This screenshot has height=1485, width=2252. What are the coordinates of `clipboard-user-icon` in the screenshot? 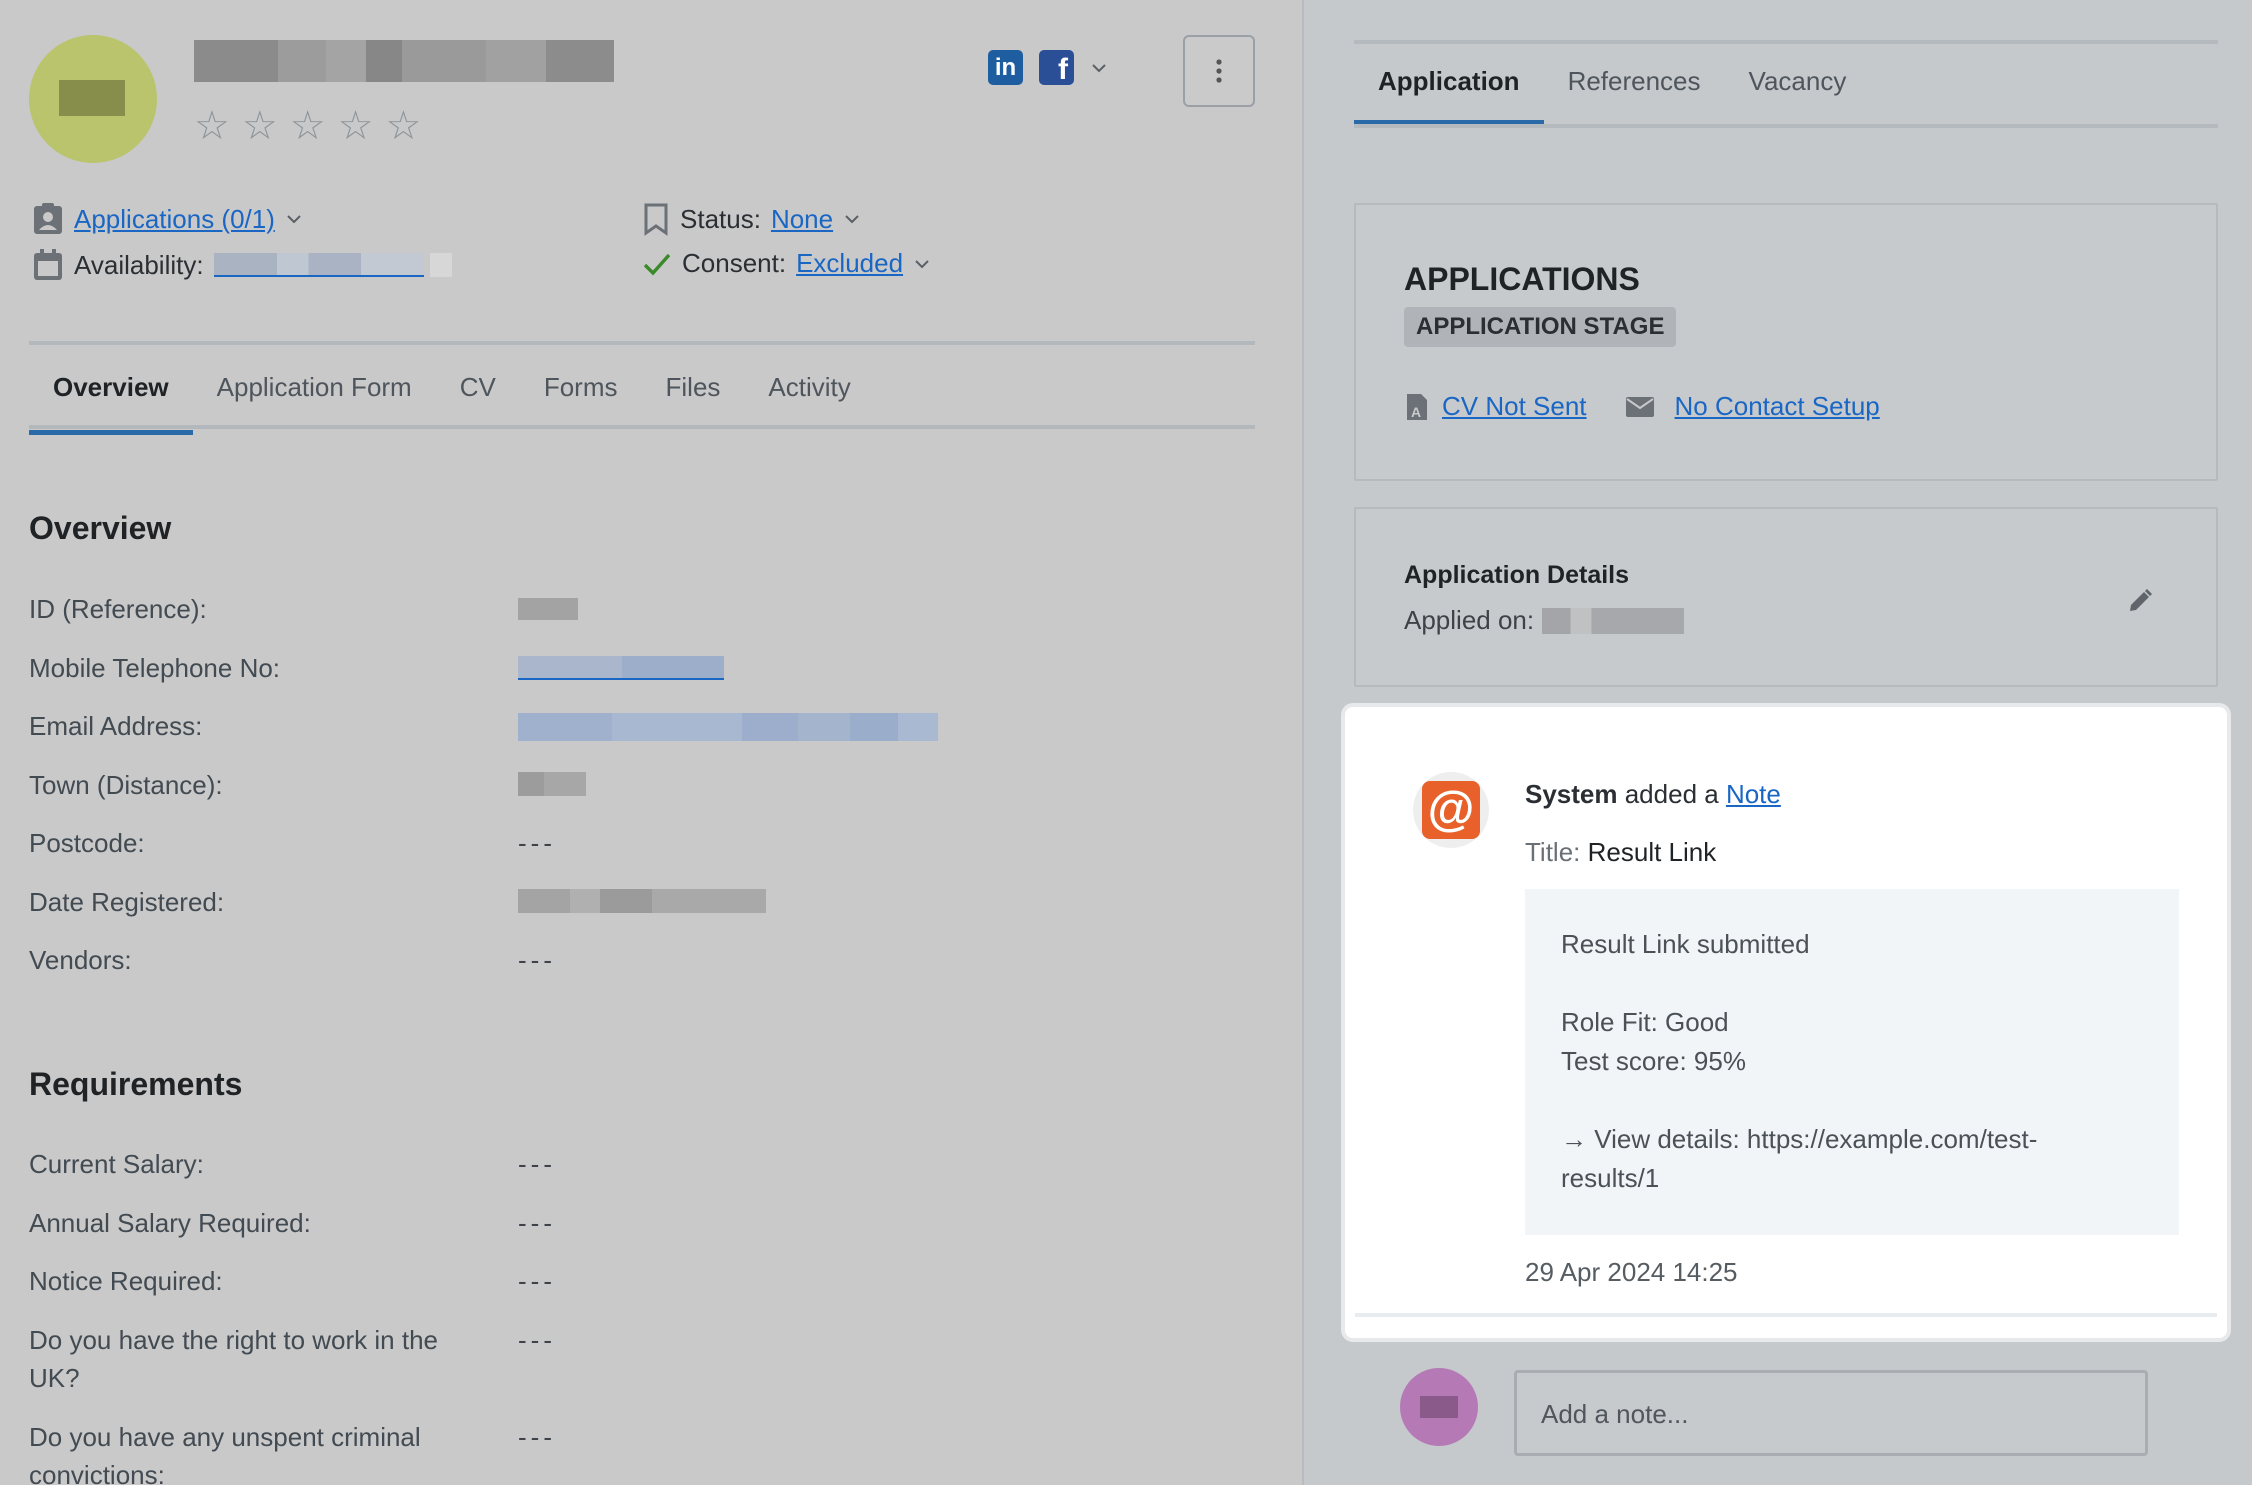 It's located at (48, 218).